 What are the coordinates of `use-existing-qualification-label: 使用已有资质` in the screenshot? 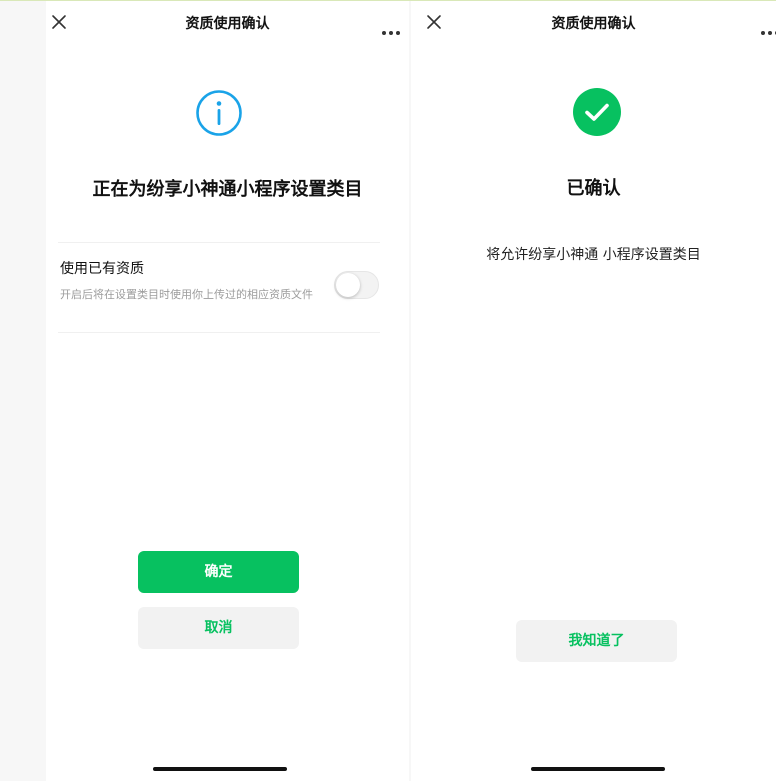 It's located at (102, 269).